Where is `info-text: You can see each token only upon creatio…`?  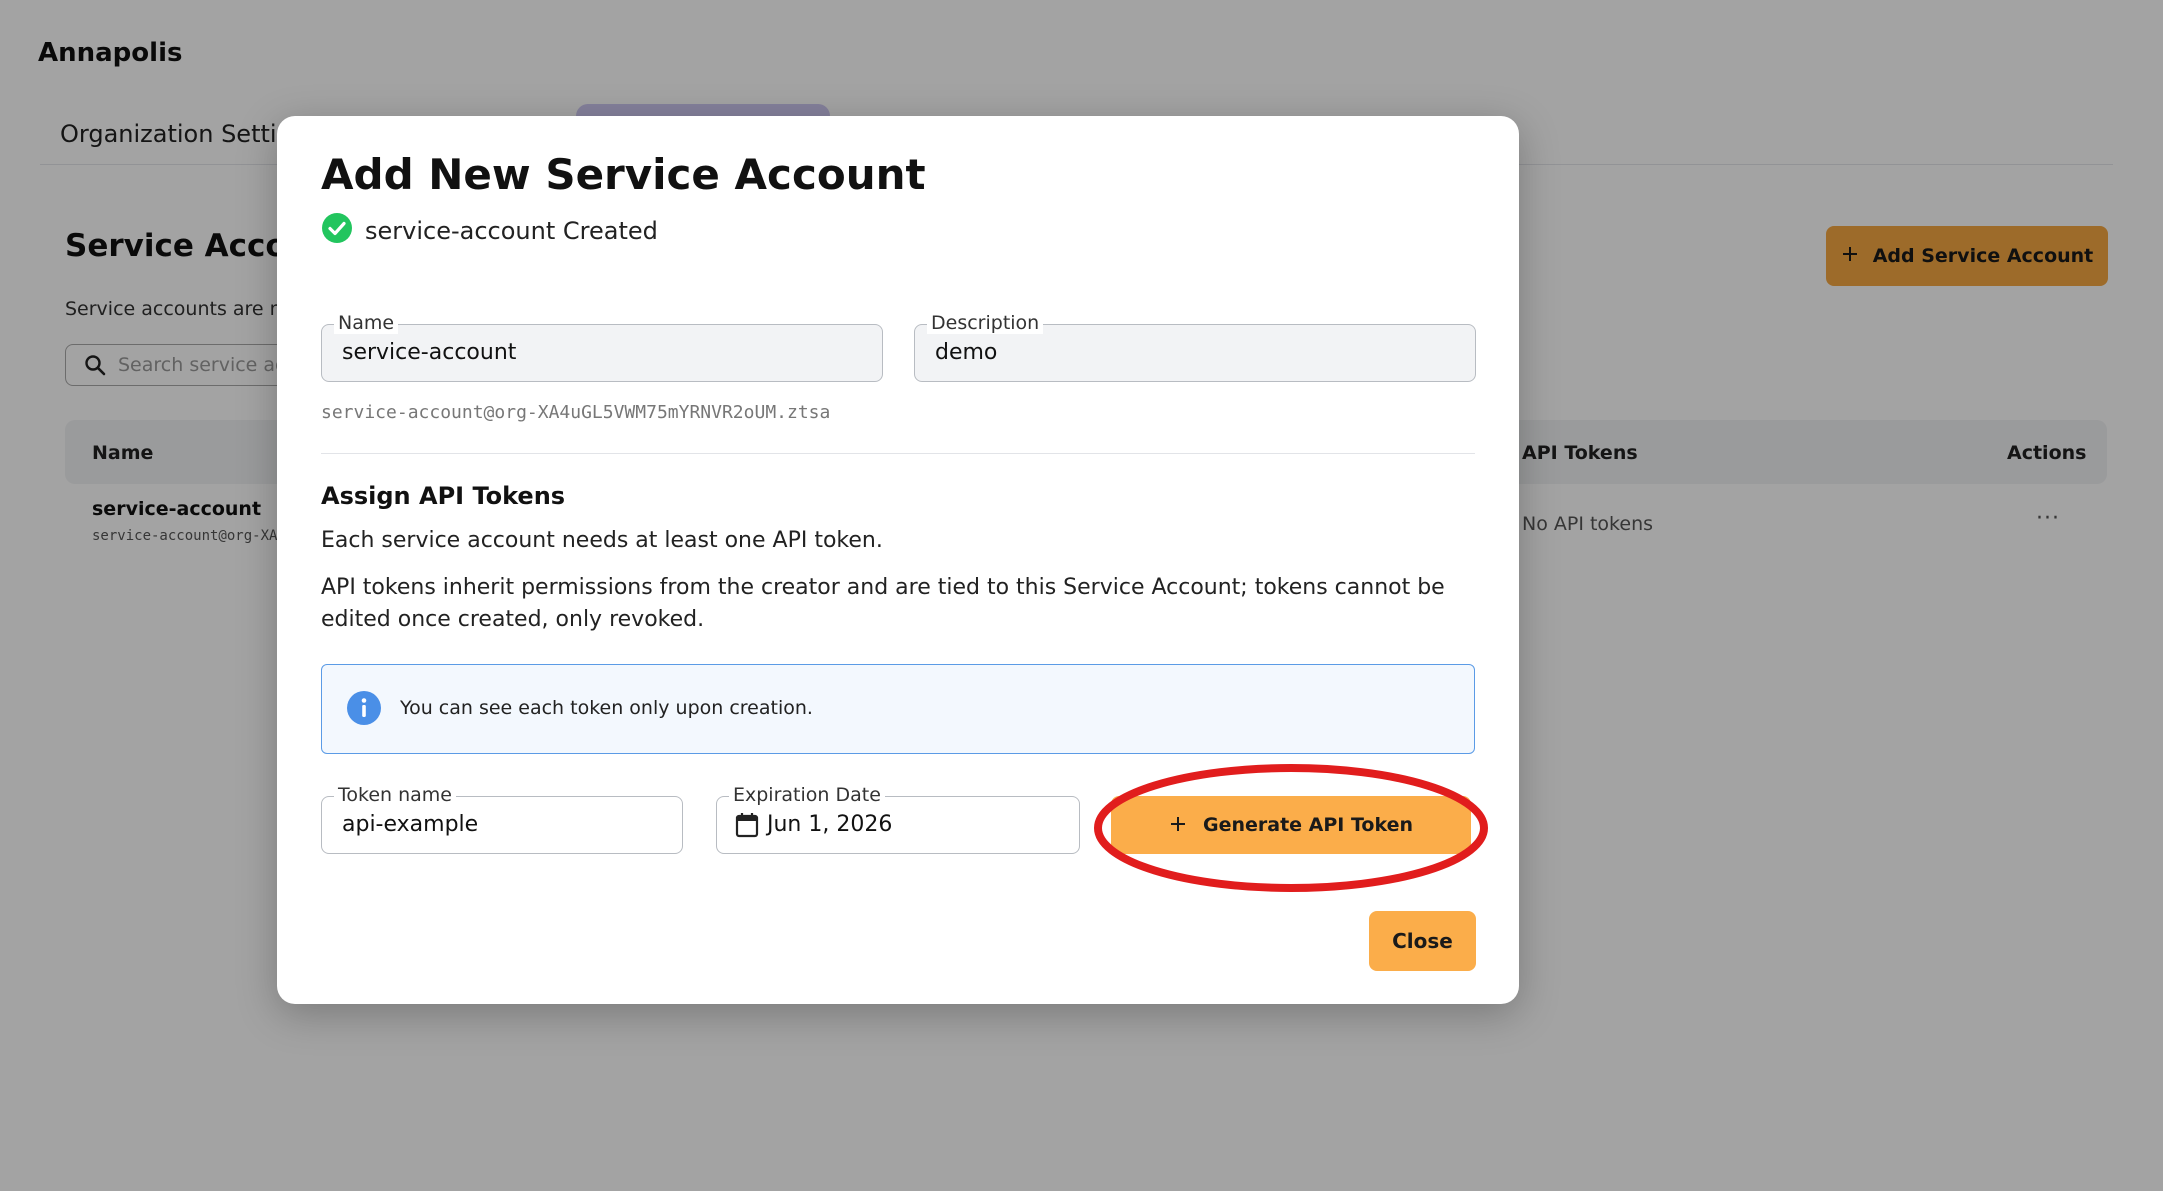
info-text: You can see each token only upon creatio… is located at coordinates (606, 708).